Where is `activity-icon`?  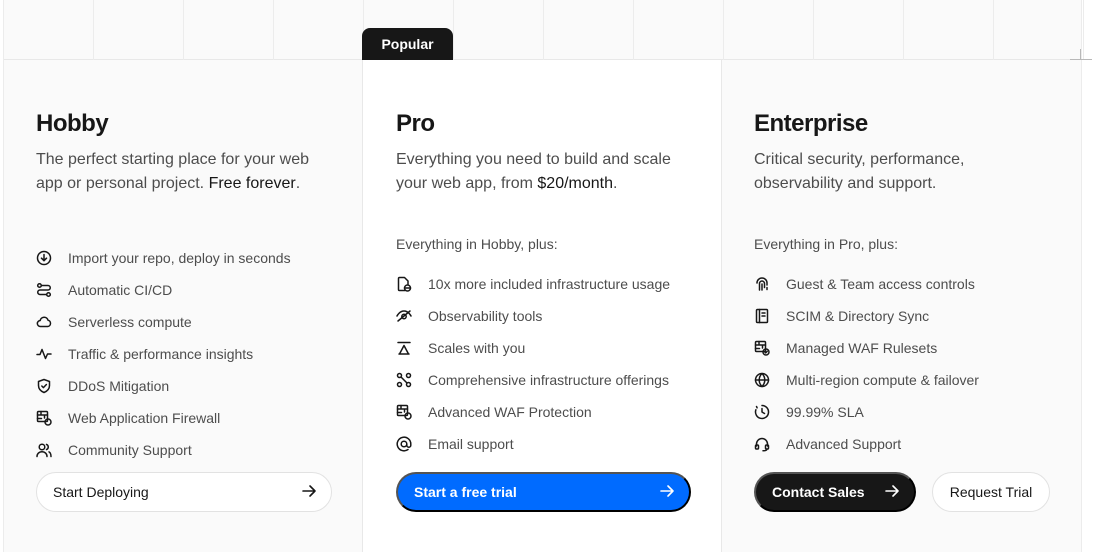
activity-icon is located at coordinates (44, 354).